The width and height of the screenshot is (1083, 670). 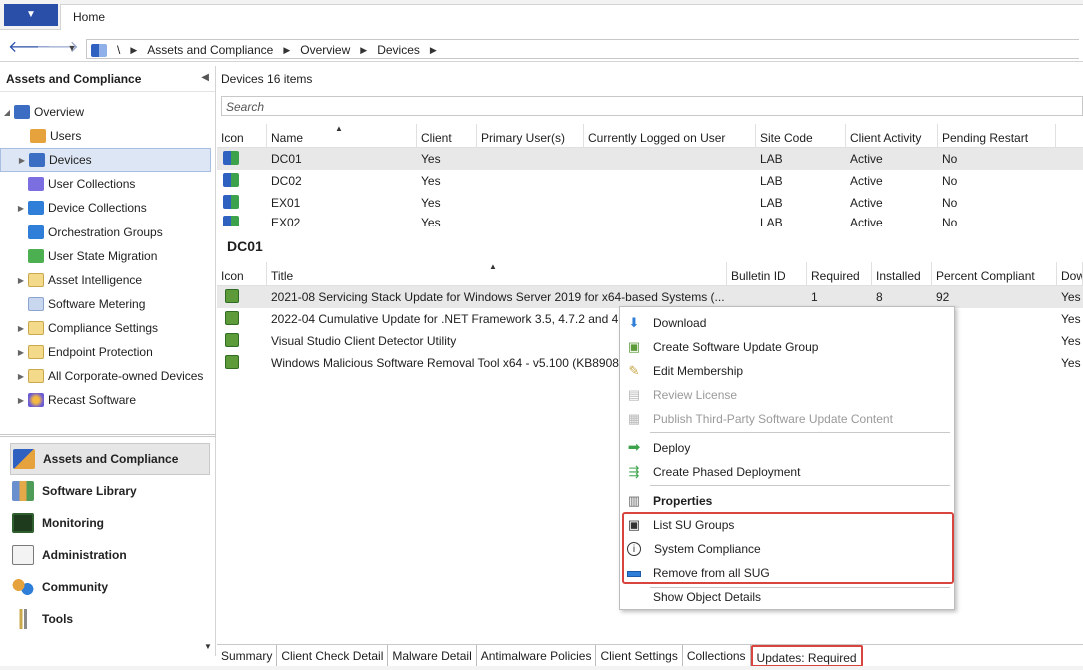 I want to click on tree-item-overview: ◢ Overview, so click(x=107, y=112).